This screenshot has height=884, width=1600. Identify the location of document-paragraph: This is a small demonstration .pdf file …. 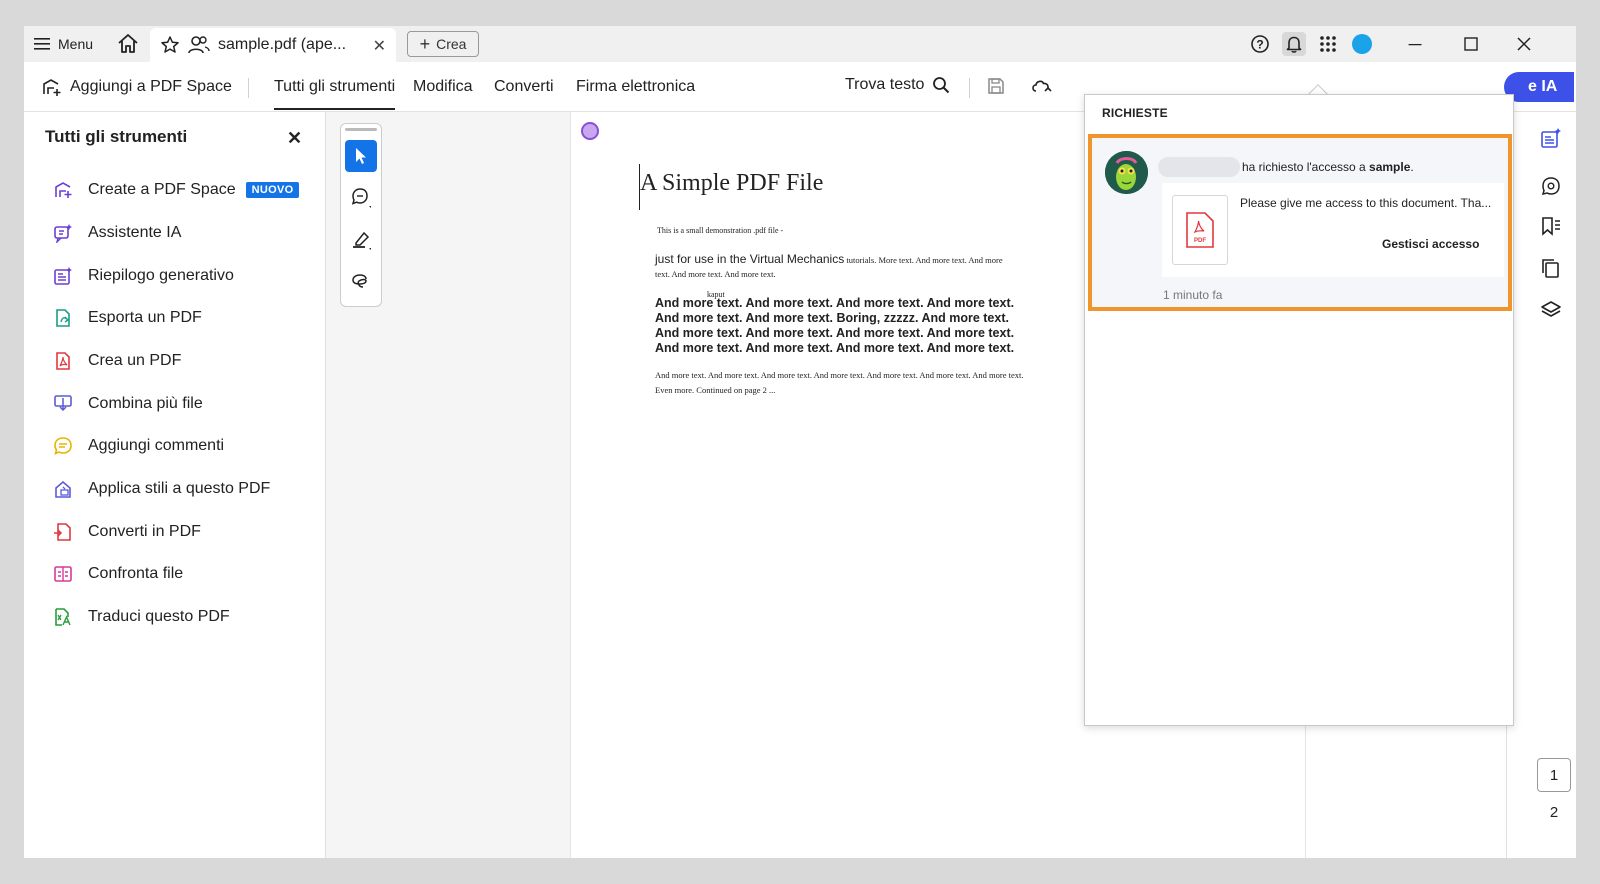
(720, 230).